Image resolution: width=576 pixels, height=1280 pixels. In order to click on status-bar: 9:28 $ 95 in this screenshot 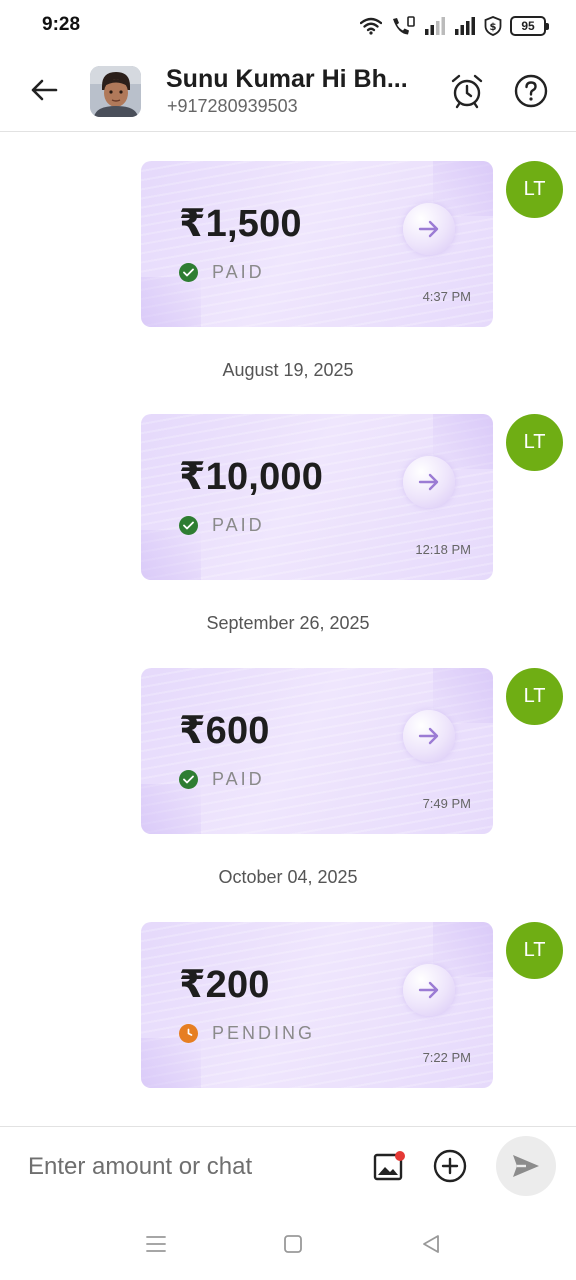, I will do `click(288, 26)`.